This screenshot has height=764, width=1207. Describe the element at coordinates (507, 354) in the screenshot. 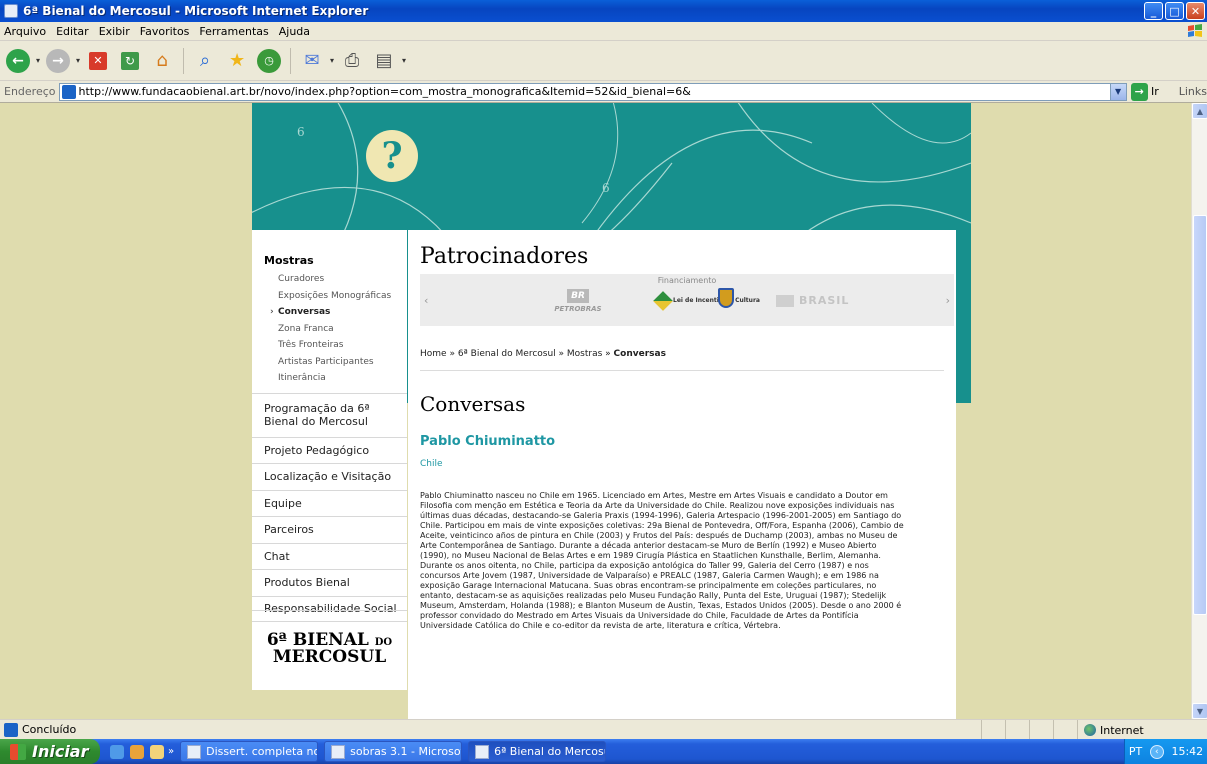

I see `breadcrumb-bienal: 6ª Bienal do Mercosul` at that location.